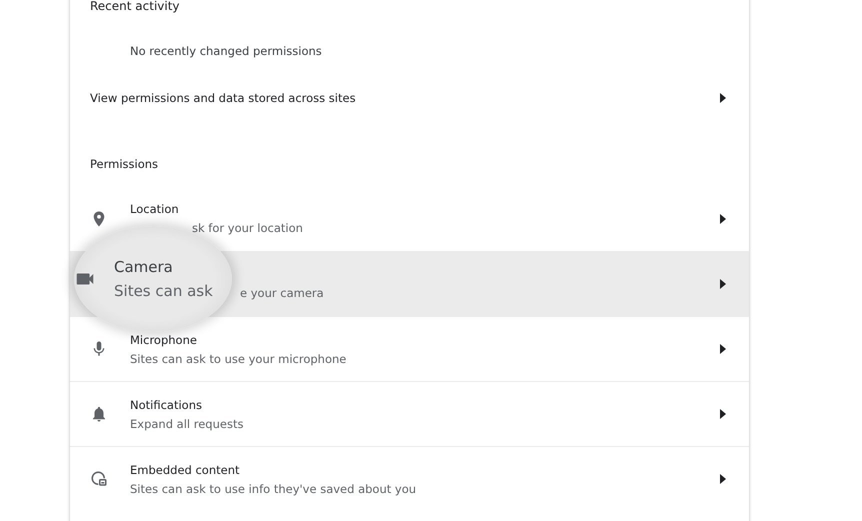 The height and width of the screenshot is (521, 862). Describe the element at coordinates (99, 479) in the screenshot. I see `embedded-content-icon` at that location.